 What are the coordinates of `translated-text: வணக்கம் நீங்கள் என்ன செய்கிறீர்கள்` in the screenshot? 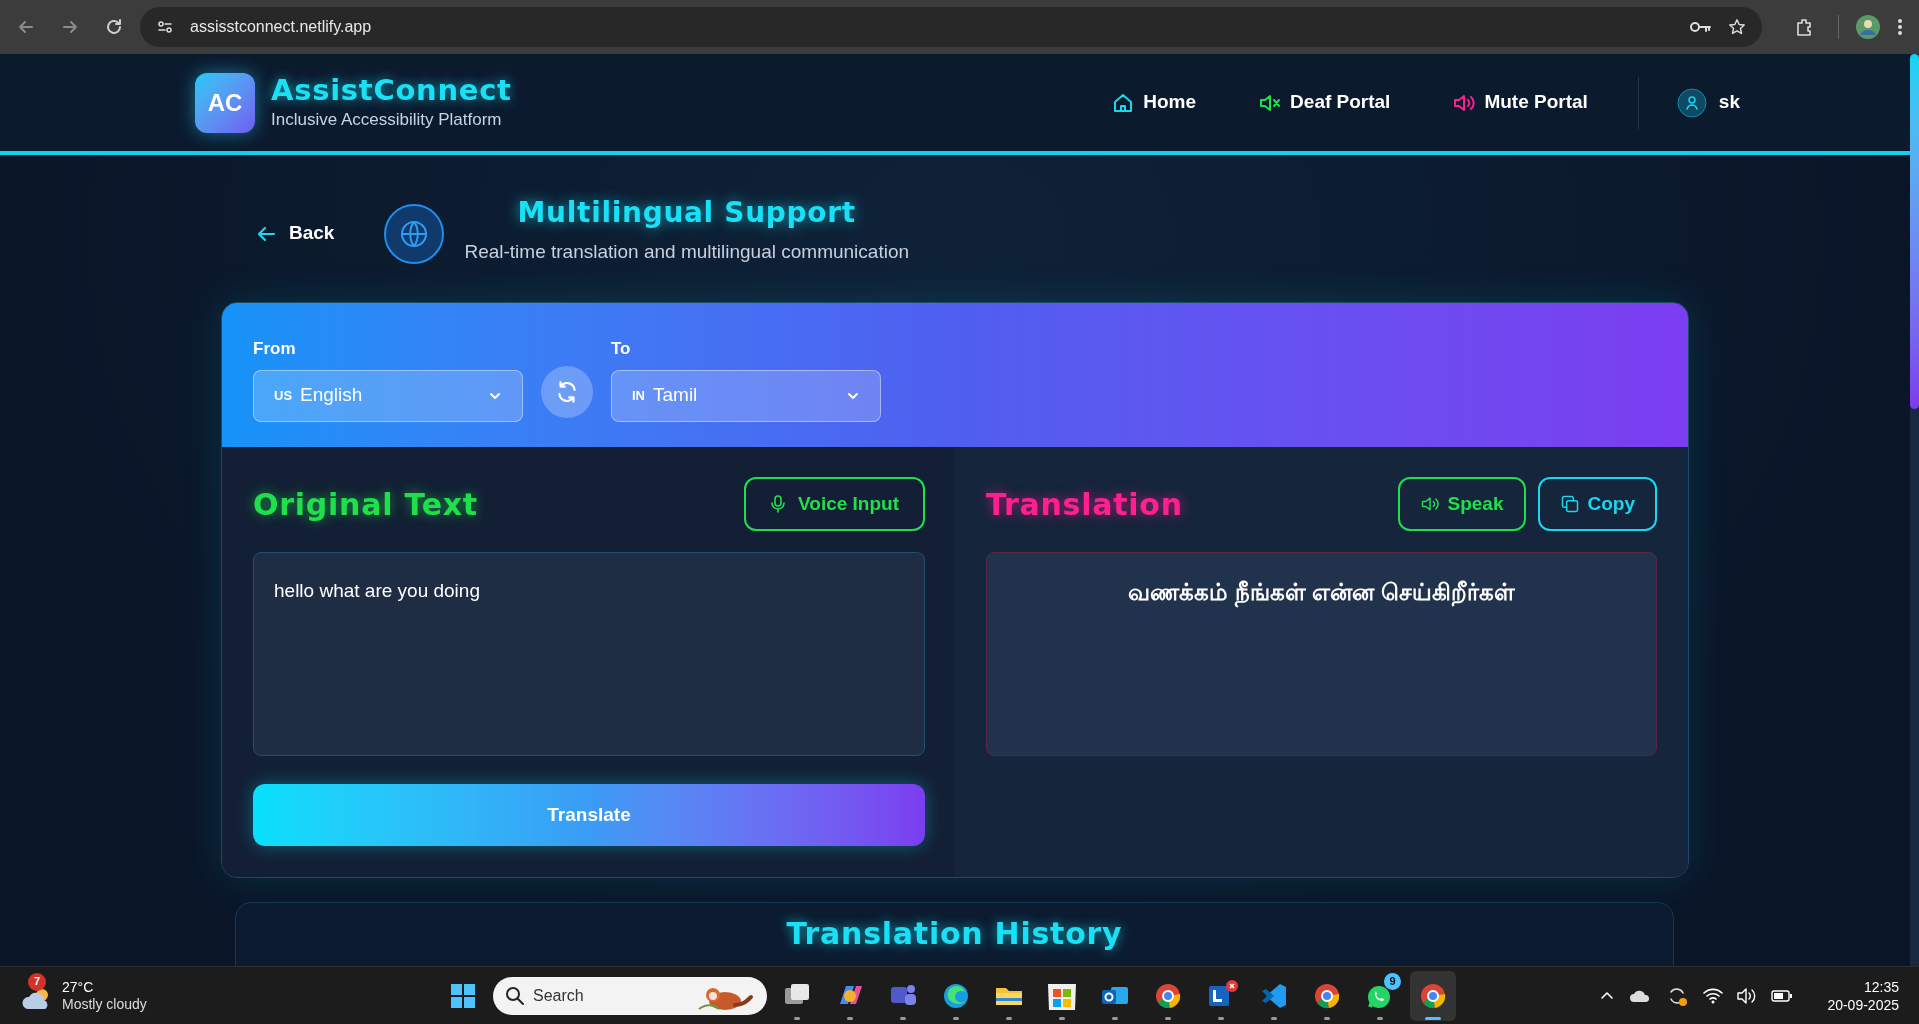 It's located at (1321, 665).